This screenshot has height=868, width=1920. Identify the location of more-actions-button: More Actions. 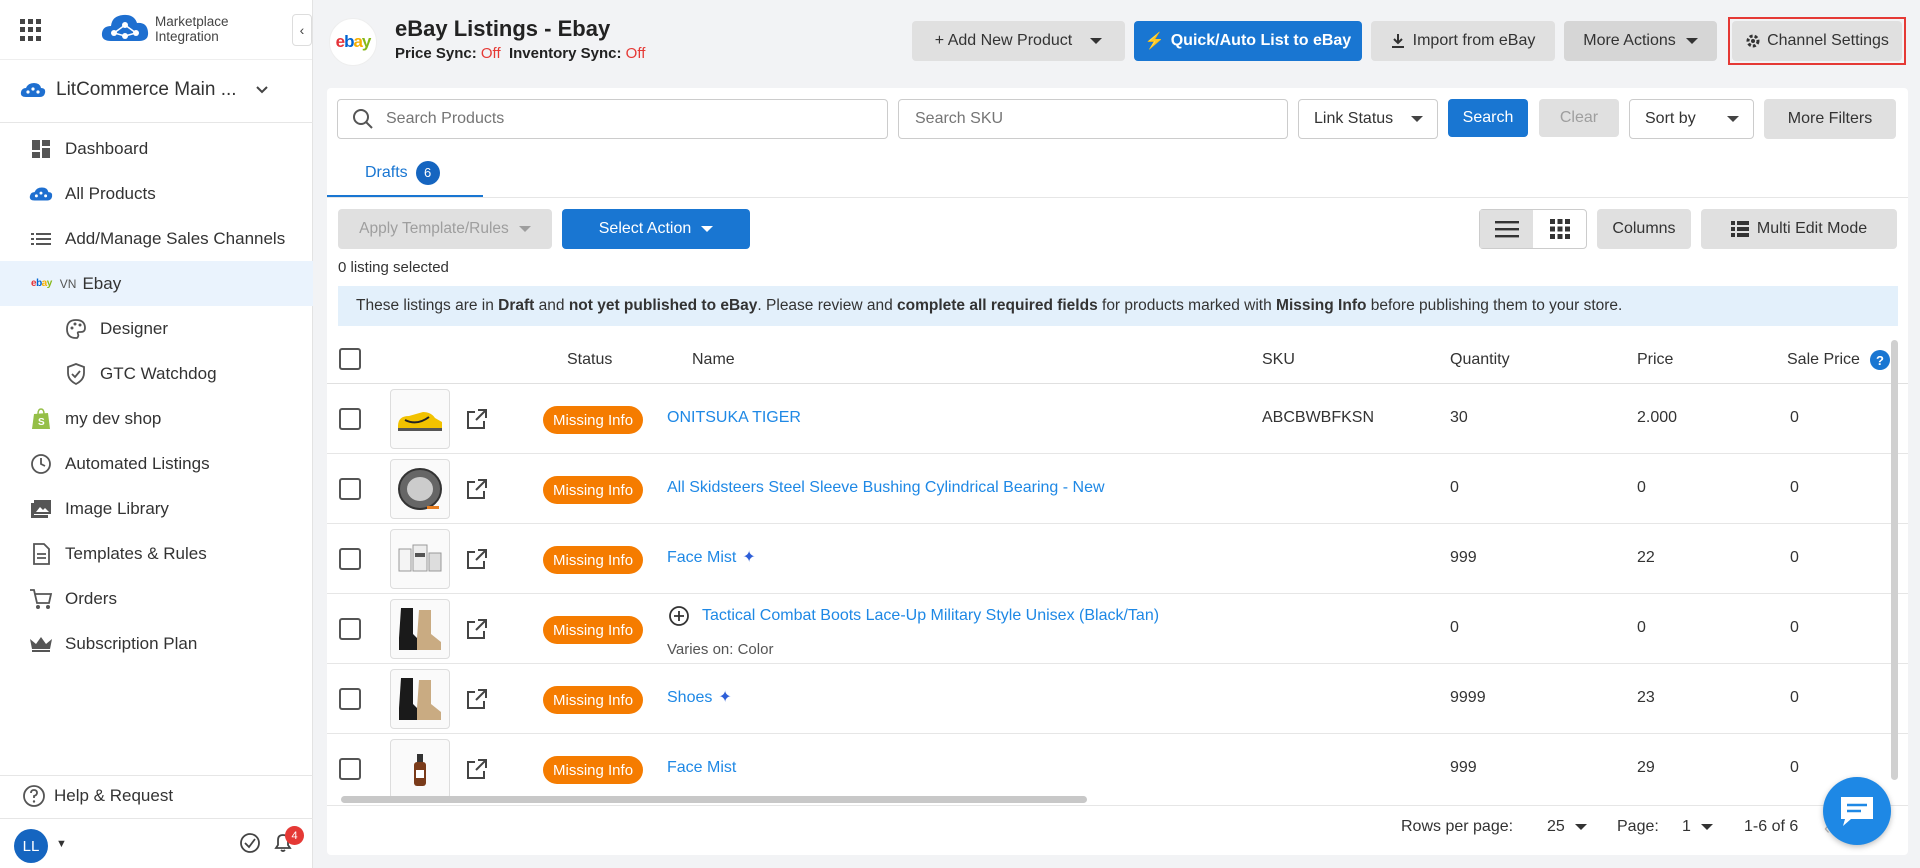
(1640, 41).